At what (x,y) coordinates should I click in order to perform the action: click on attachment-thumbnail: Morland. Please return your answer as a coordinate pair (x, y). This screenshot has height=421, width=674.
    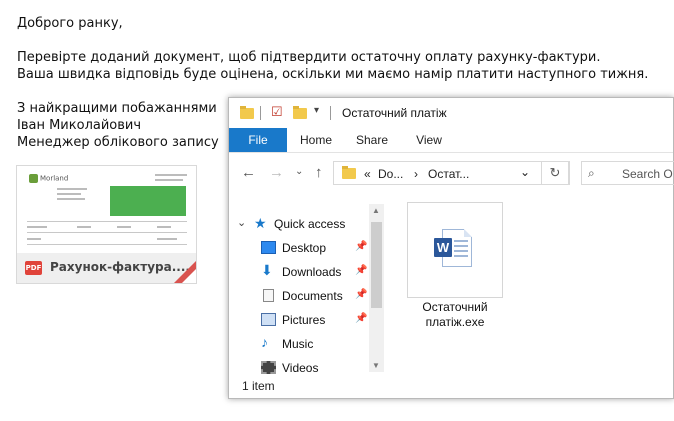
    Looking at the image, I should click on (106, 210).